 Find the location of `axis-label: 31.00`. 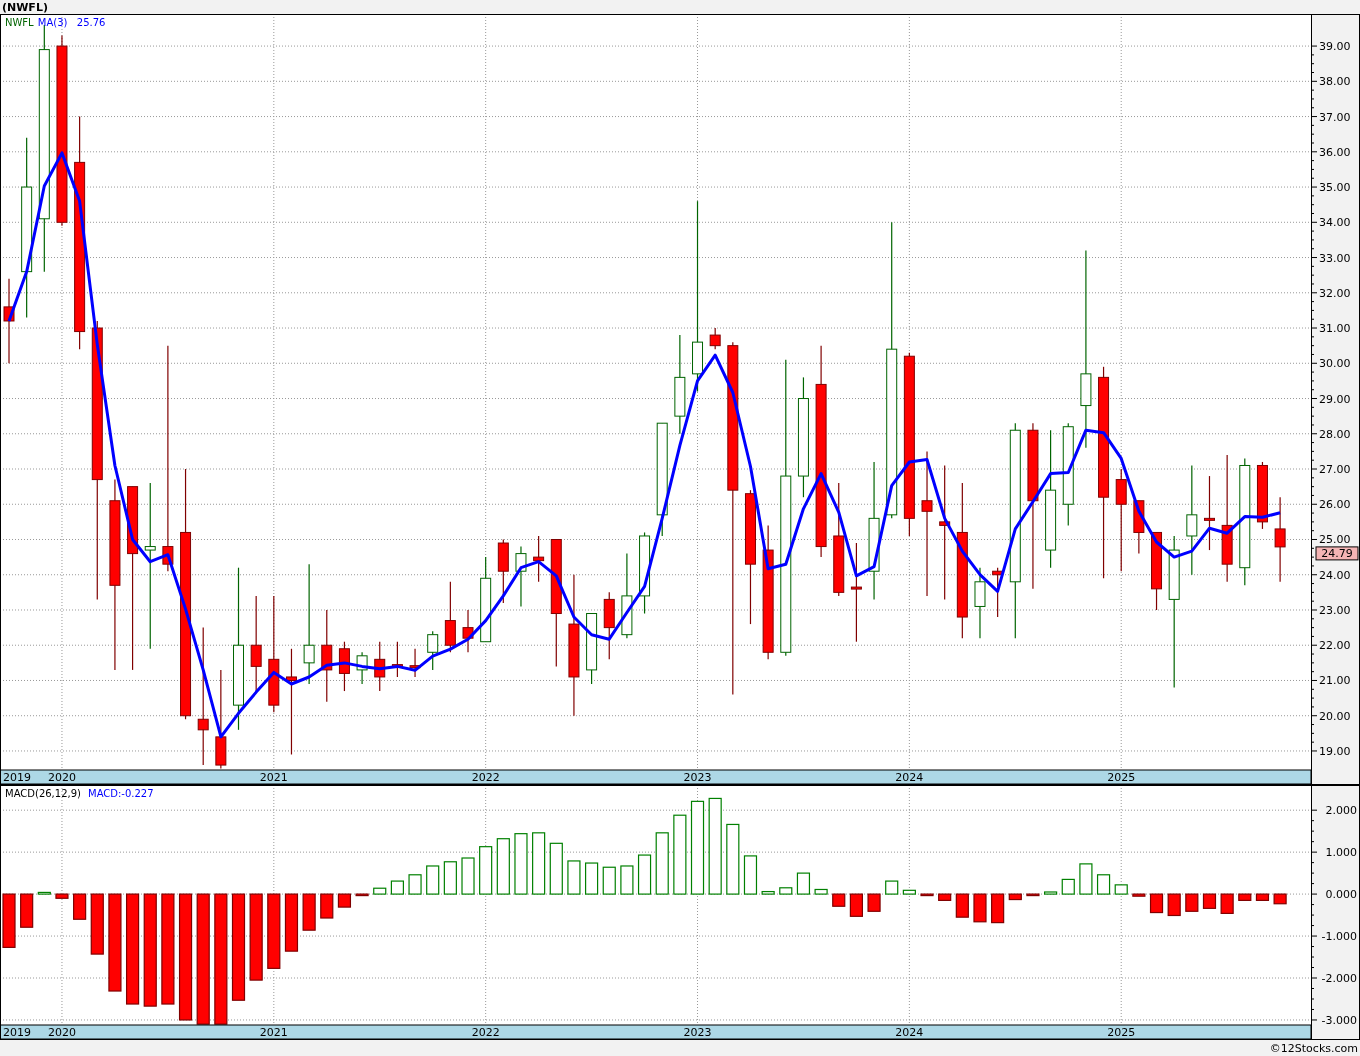

axis-label: 31.00 is located at coordinates (1335, 329).